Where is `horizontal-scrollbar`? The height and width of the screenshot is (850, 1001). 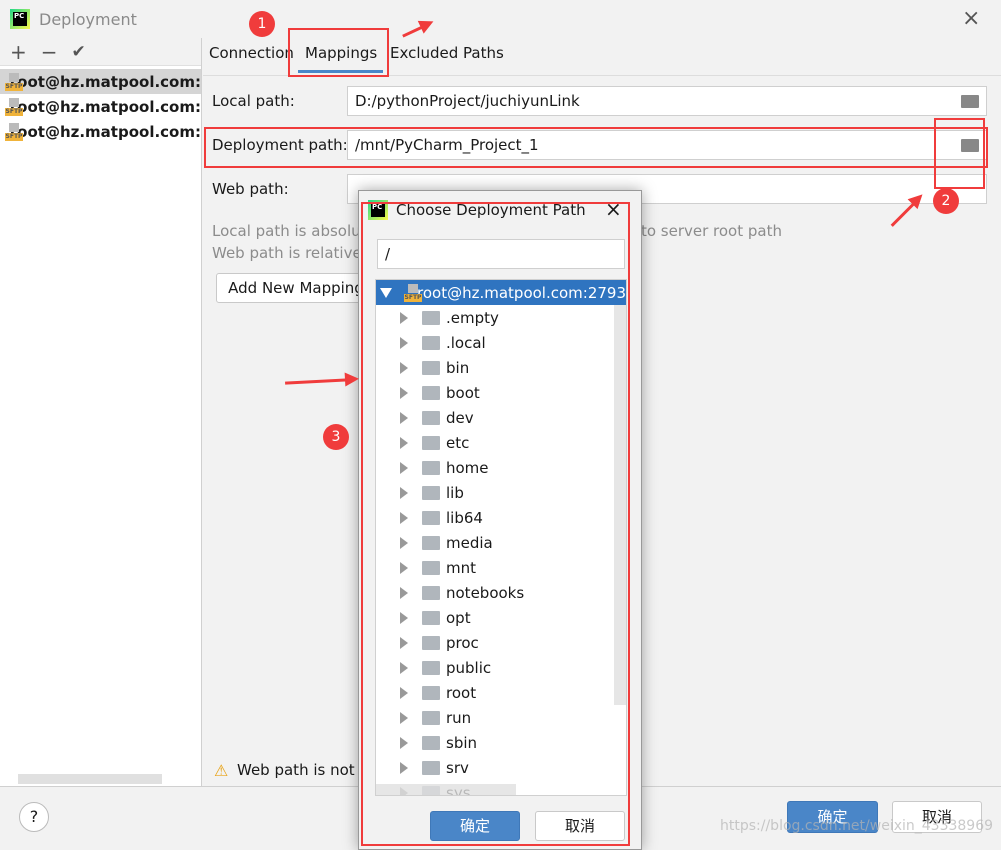
horizontal-scrollbar is located at coordinates (90, 779).